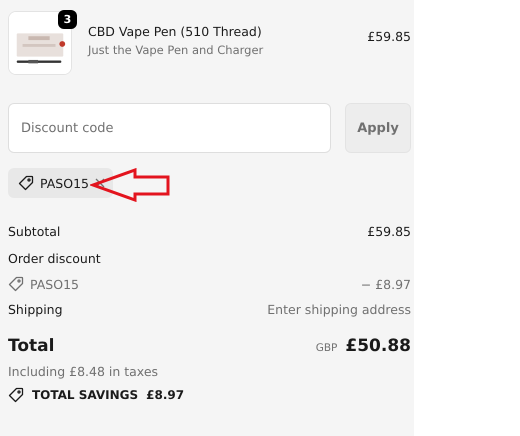 This screenshot has width=520, height=436. Describe the element at coordinates (54, 258) in the screenshot. I see `summary-label: Order discount` at that location.